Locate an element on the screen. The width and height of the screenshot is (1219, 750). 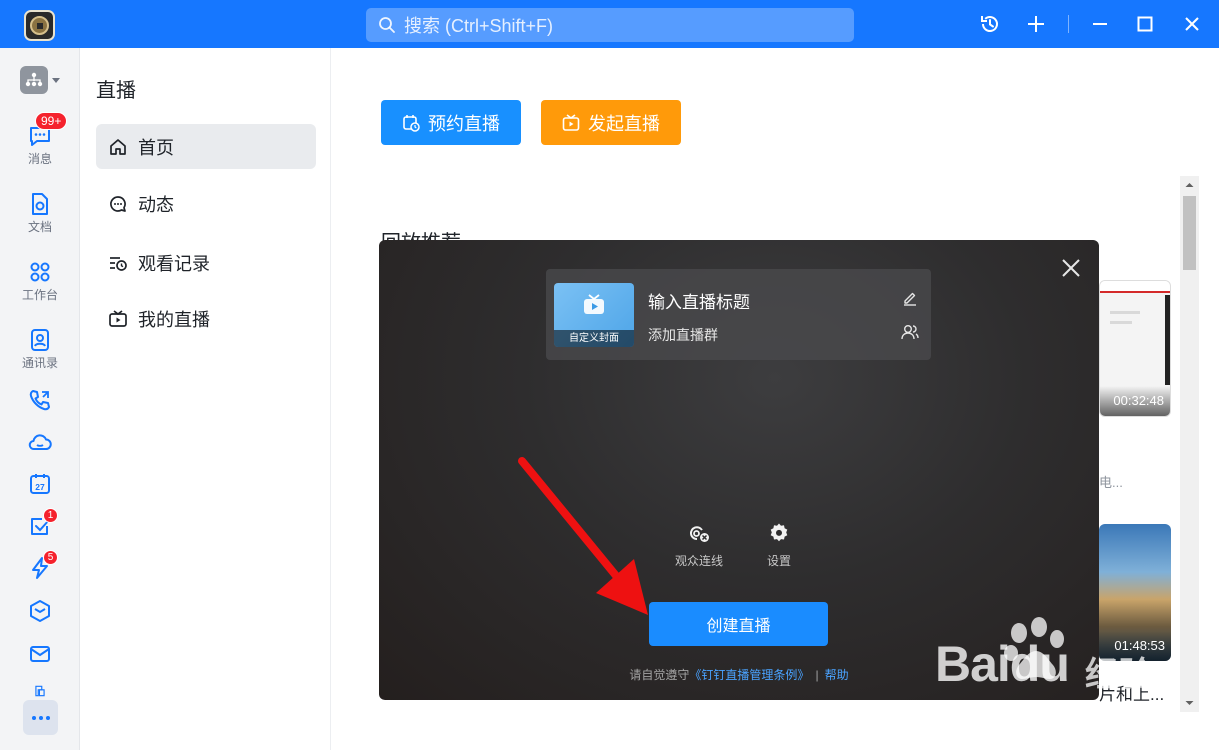
scroll-thumb is located at coordinates (1189, 233).